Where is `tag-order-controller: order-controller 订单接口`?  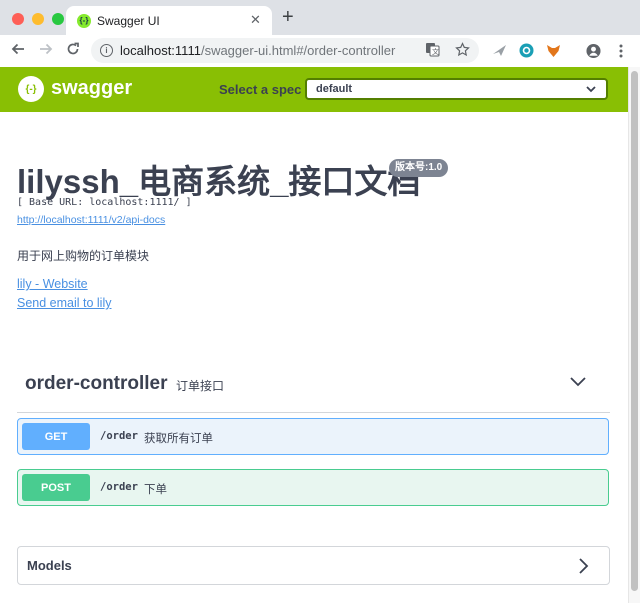 tag-order-controller: order-controller 订单接口 is located at coordinates (313, 387).